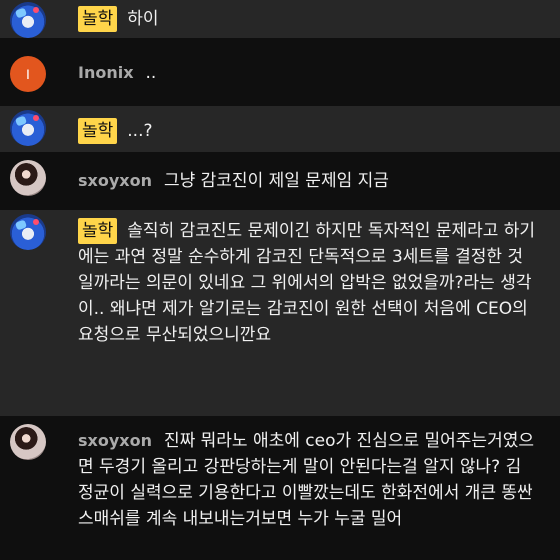  I want to click on message-text: .., so click(151, 73).